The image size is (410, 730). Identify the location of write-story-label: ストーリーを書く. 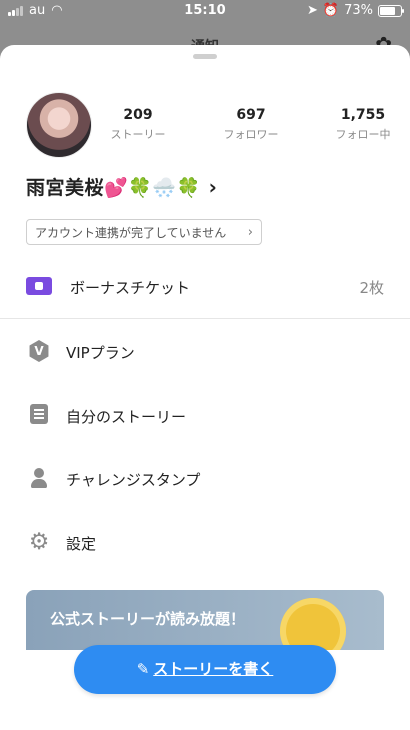
(213, 669).